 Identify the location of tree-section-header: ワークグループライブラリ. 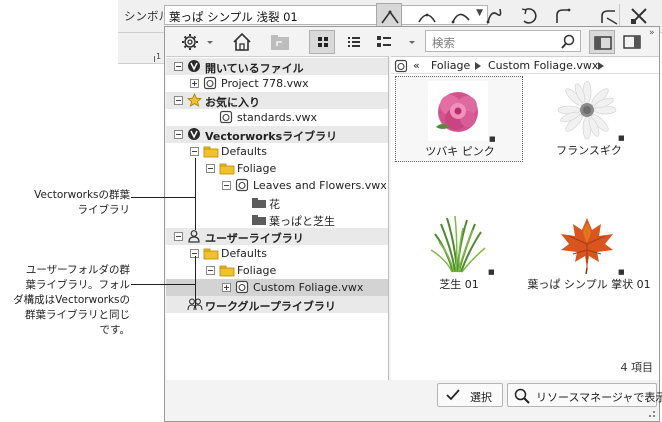
(277, 304).